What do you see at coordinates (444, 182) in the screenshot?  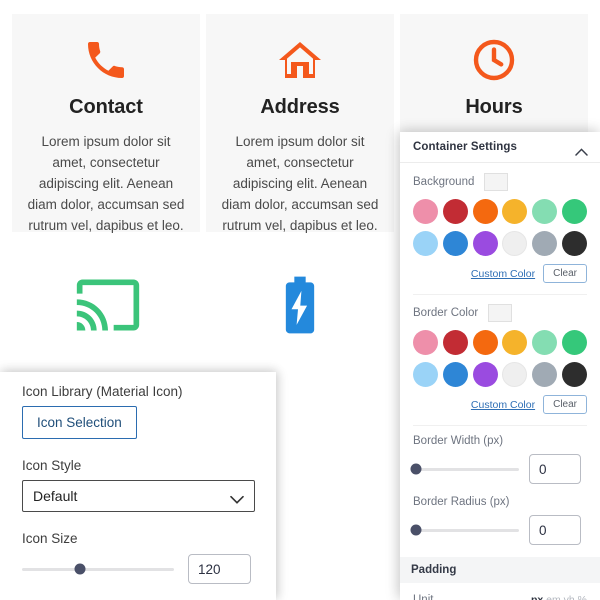 I see `background-label: Background` at bounding box center [444, 182].